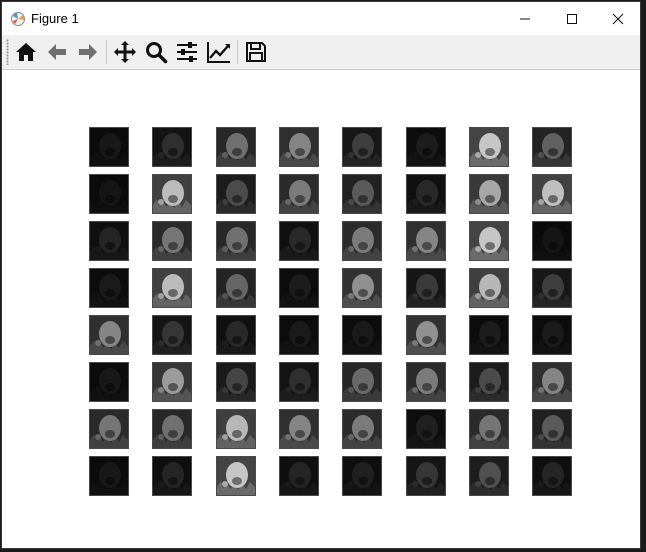 This screenshot has width=646, height=552. I want to click on forward-arrow-icon, so click(88, 52).